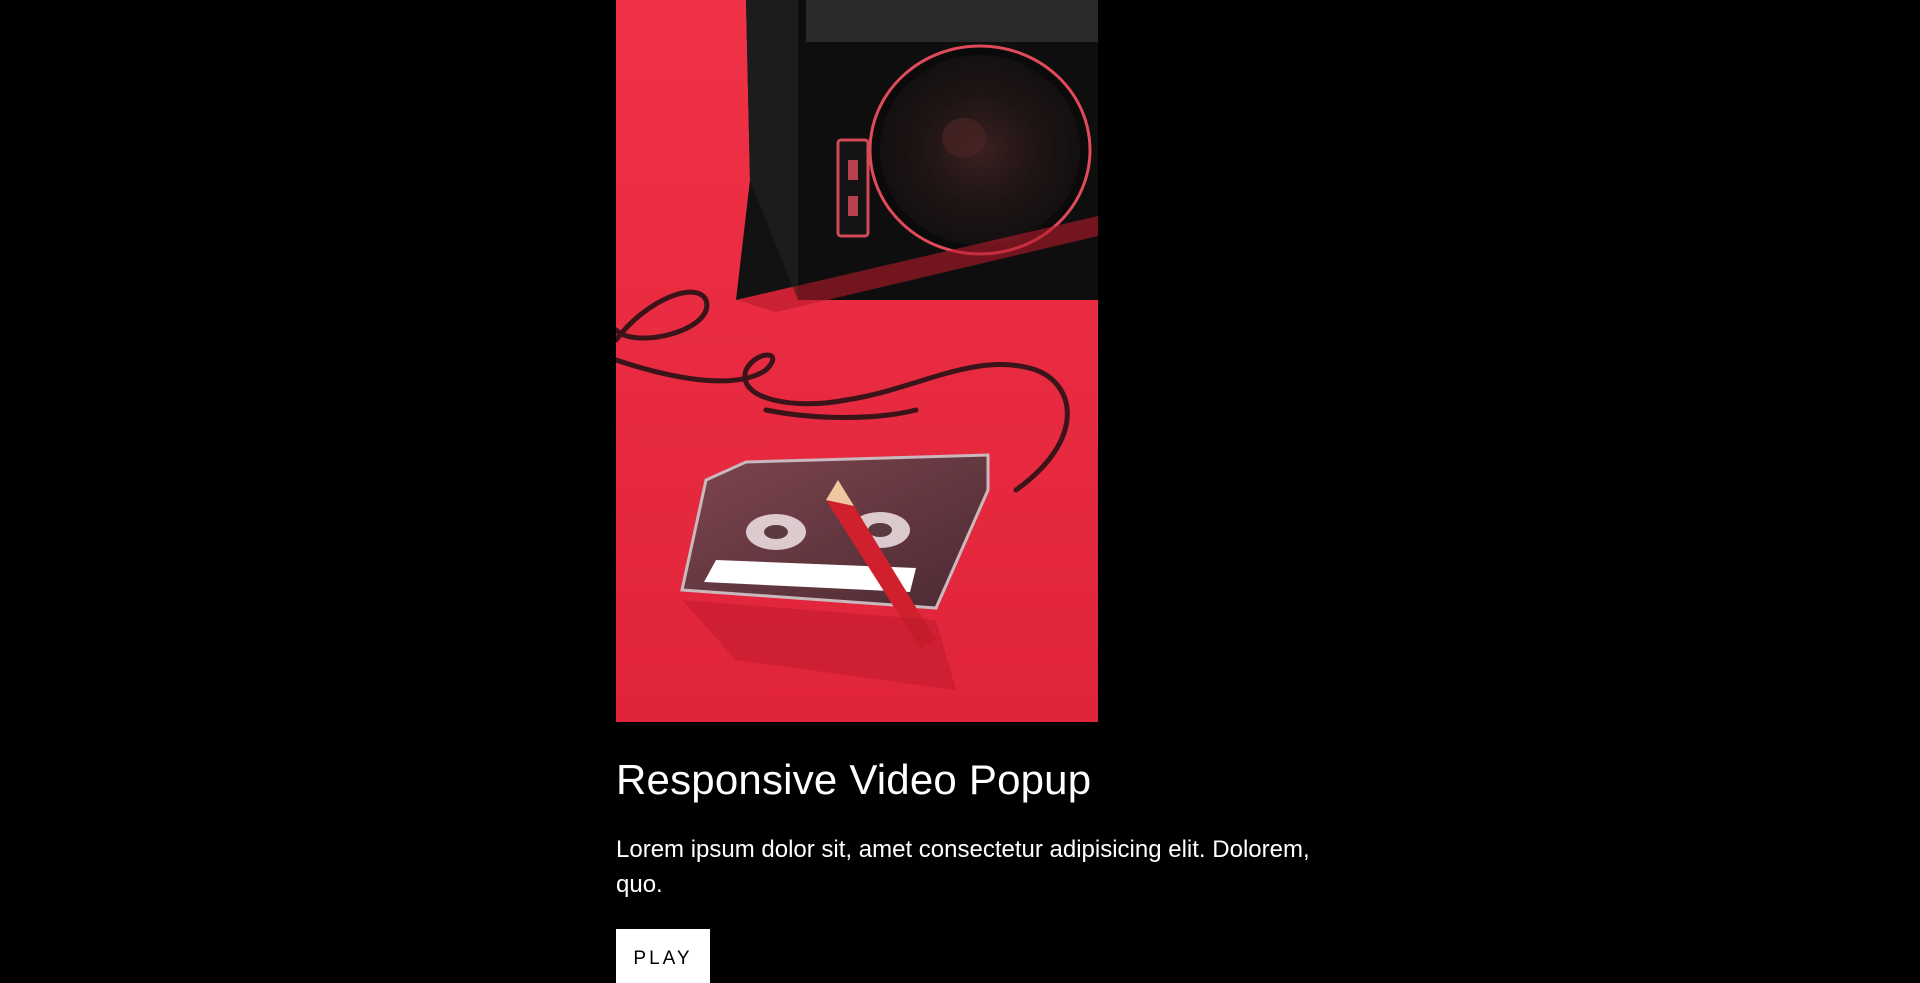 The width and height of the screenshot is (1920, 983). What do you see at coordinates (854, 779) in the screenshot?
I see `card-title: Responsive Video Popup` at bounding box center [854, 779].